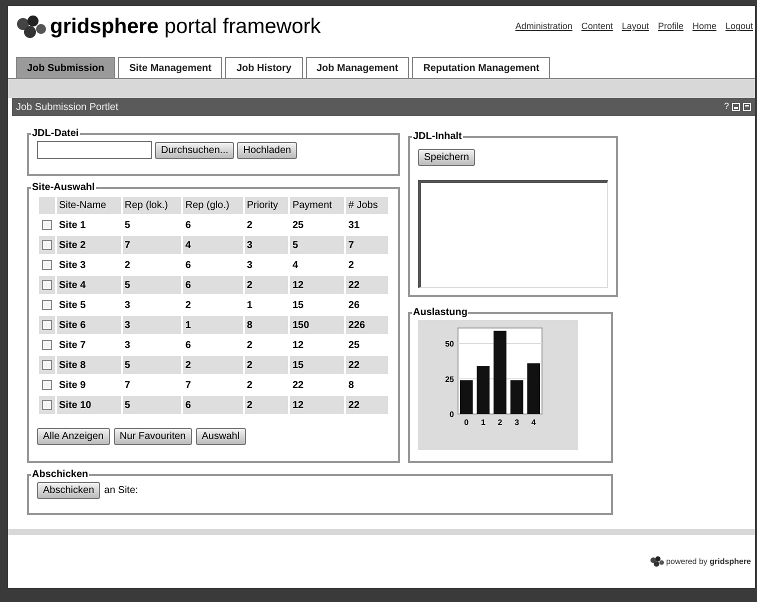 The height and width of the screenshot is (602, 757). I want to click on y-tick-label: 0, so click(452, 414).